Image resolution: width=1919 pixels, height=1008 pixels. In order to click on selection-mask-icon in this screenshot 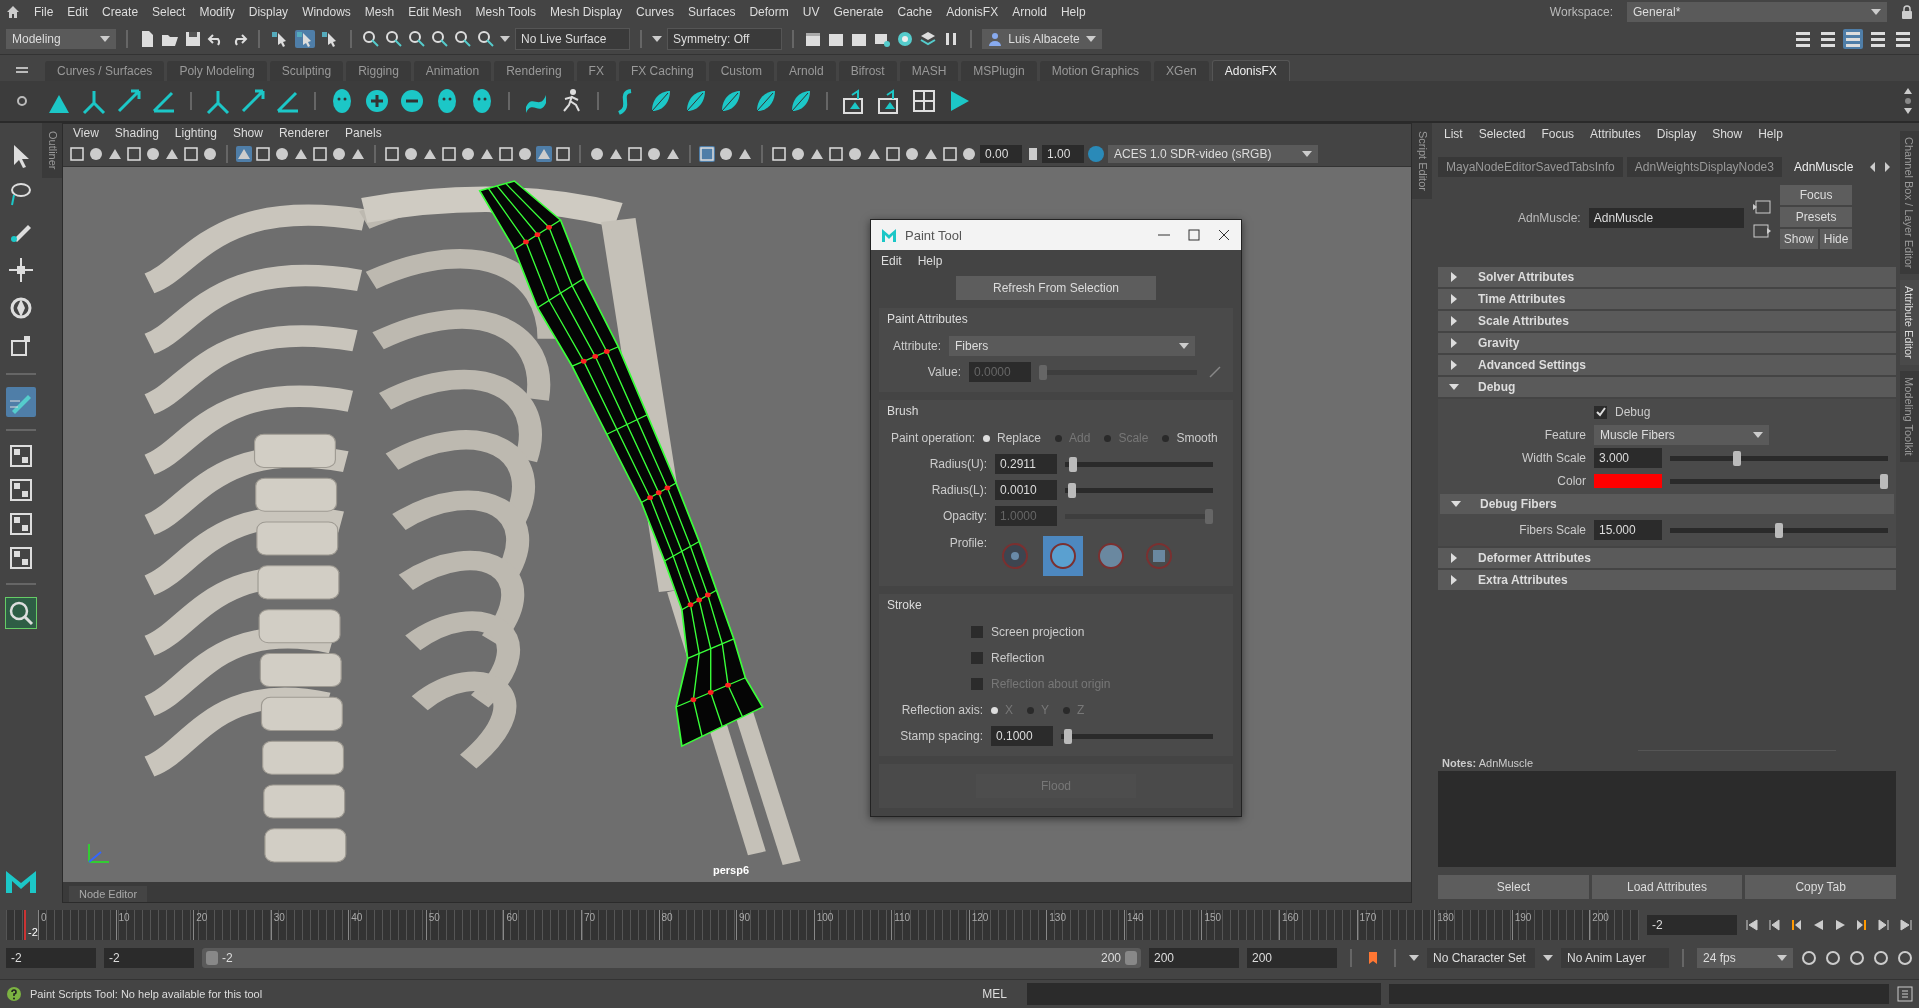, I will do `click(305, 39)`.